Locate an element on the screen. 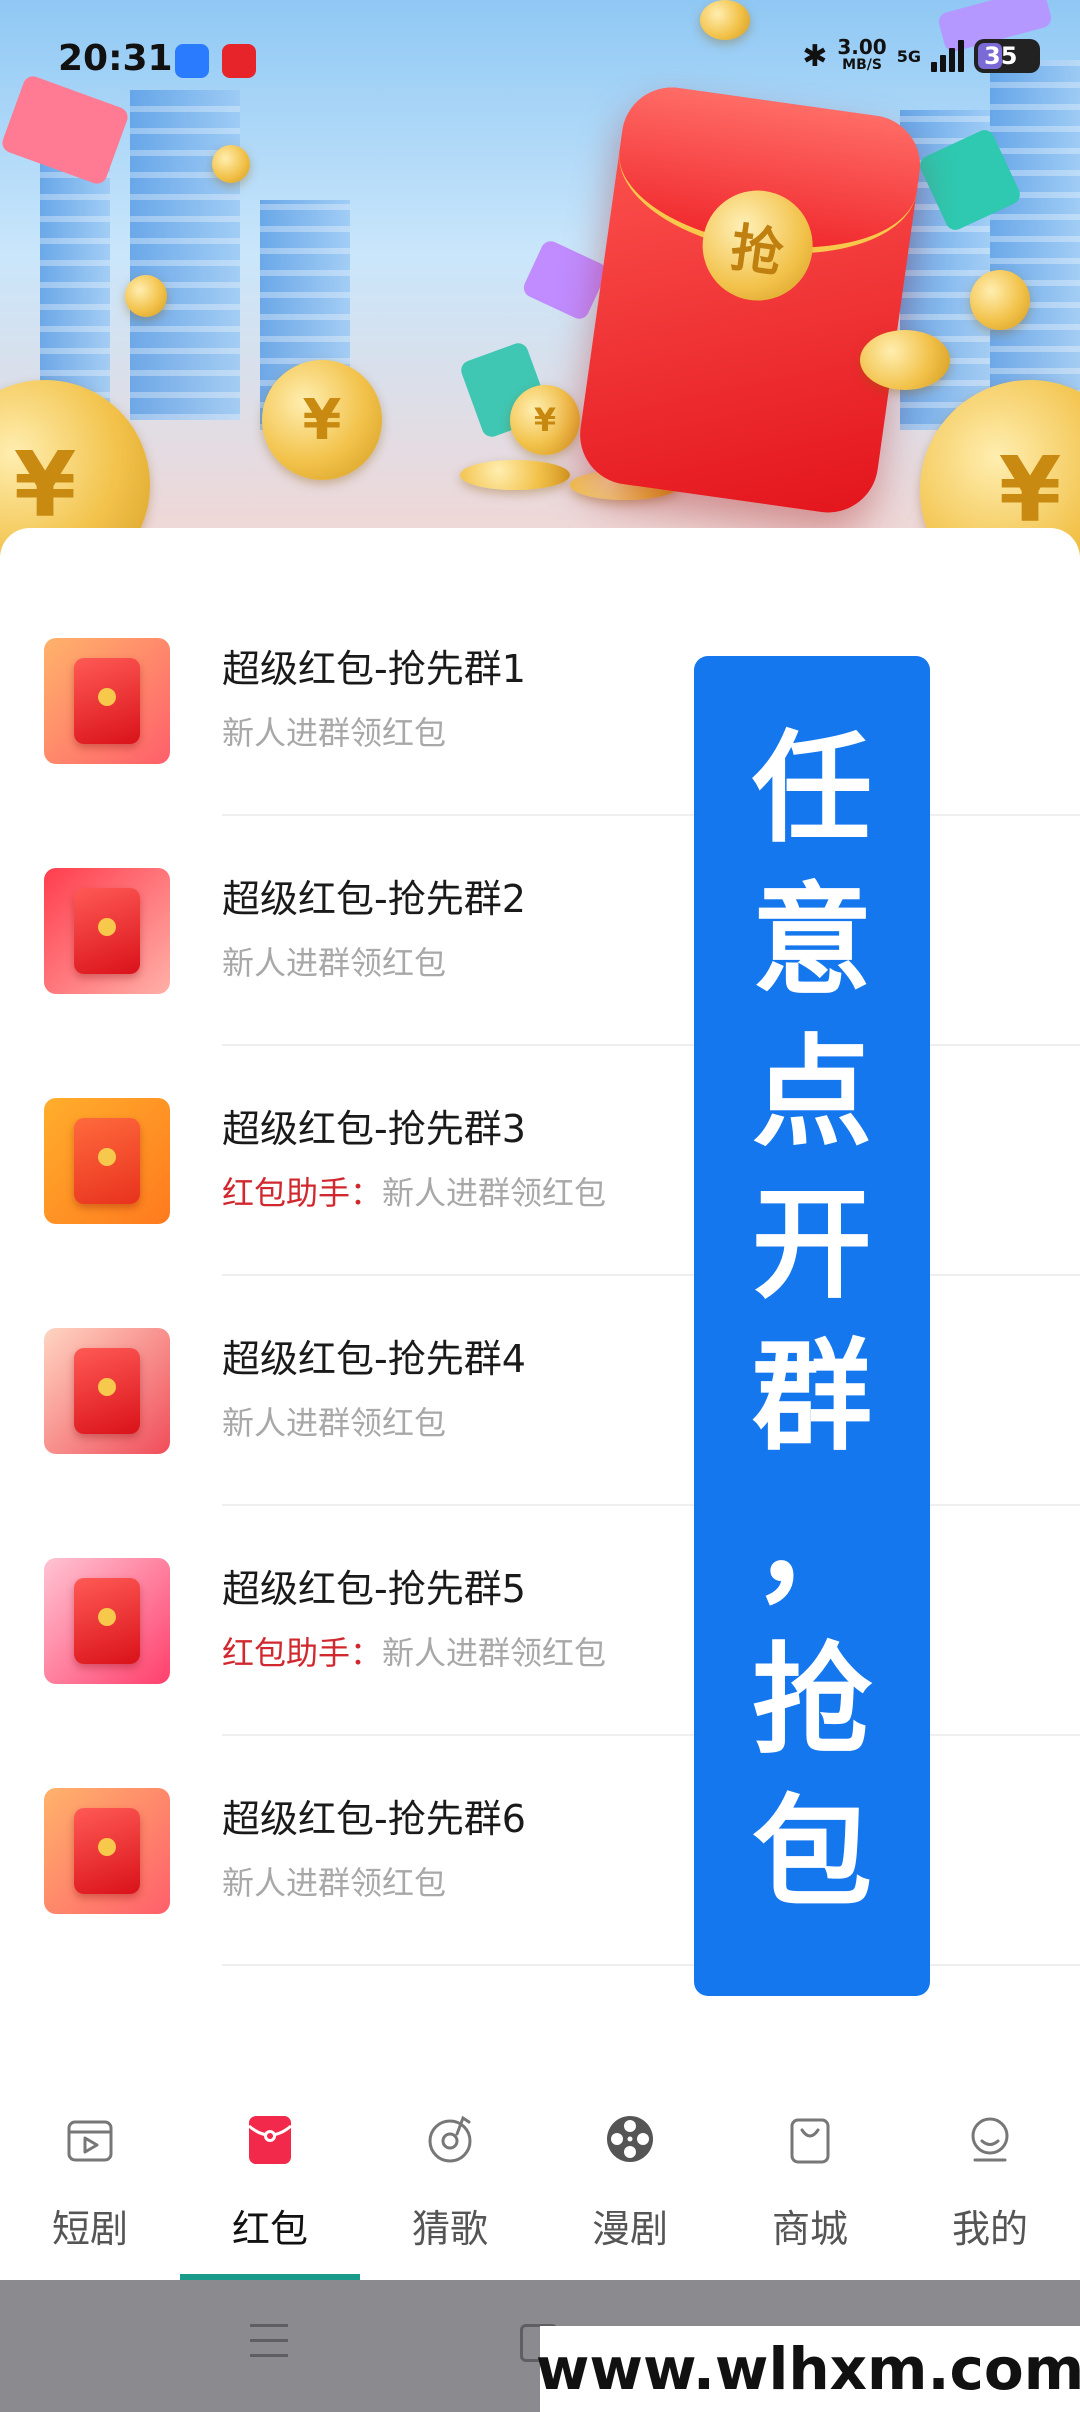 The height and width of the screenshot is (2412, 1080). coin-stack-decoration is located at coordinates (515, 475).